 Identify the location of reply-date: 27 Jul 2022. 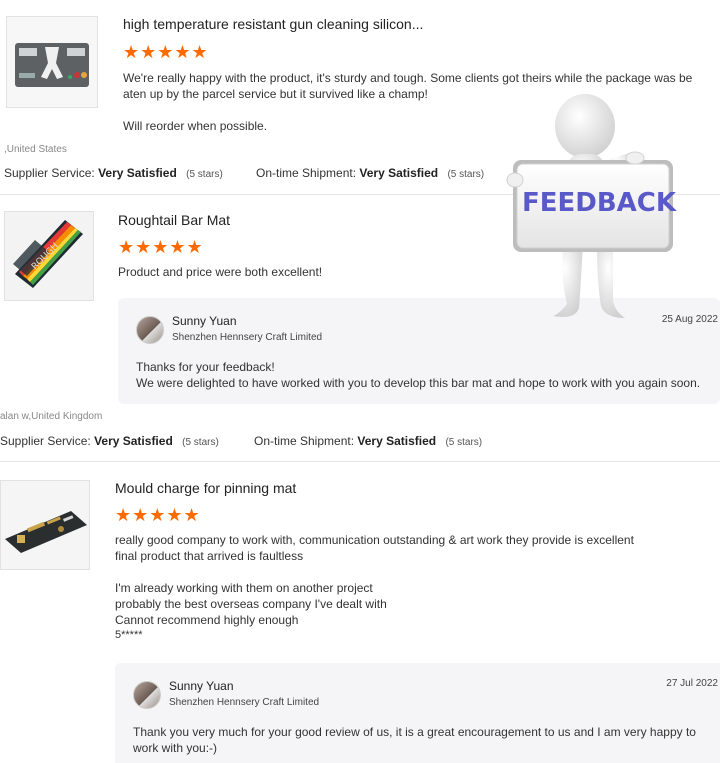
(692, 683).